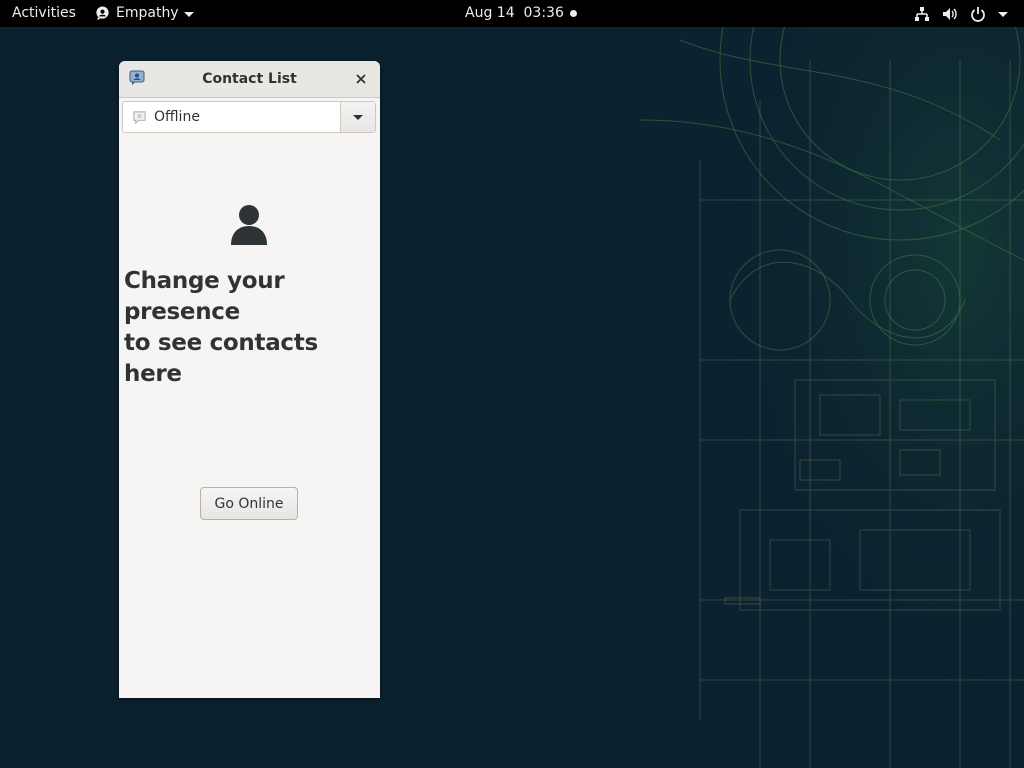 The image size is (1024, 768). I want to click on system-menu-dropdown-icon, so click(1003, 14).